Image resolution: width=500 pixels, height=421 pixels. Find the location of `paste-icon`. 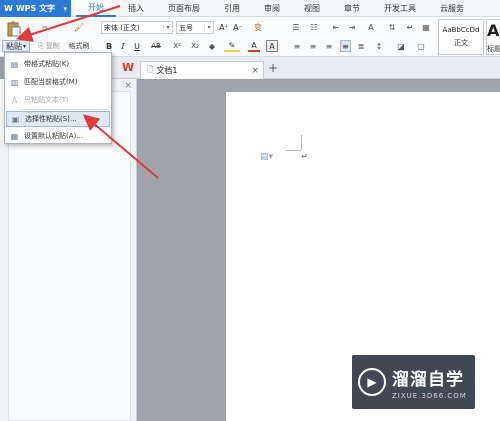

paste-icon is located at coordinates (14, 29).